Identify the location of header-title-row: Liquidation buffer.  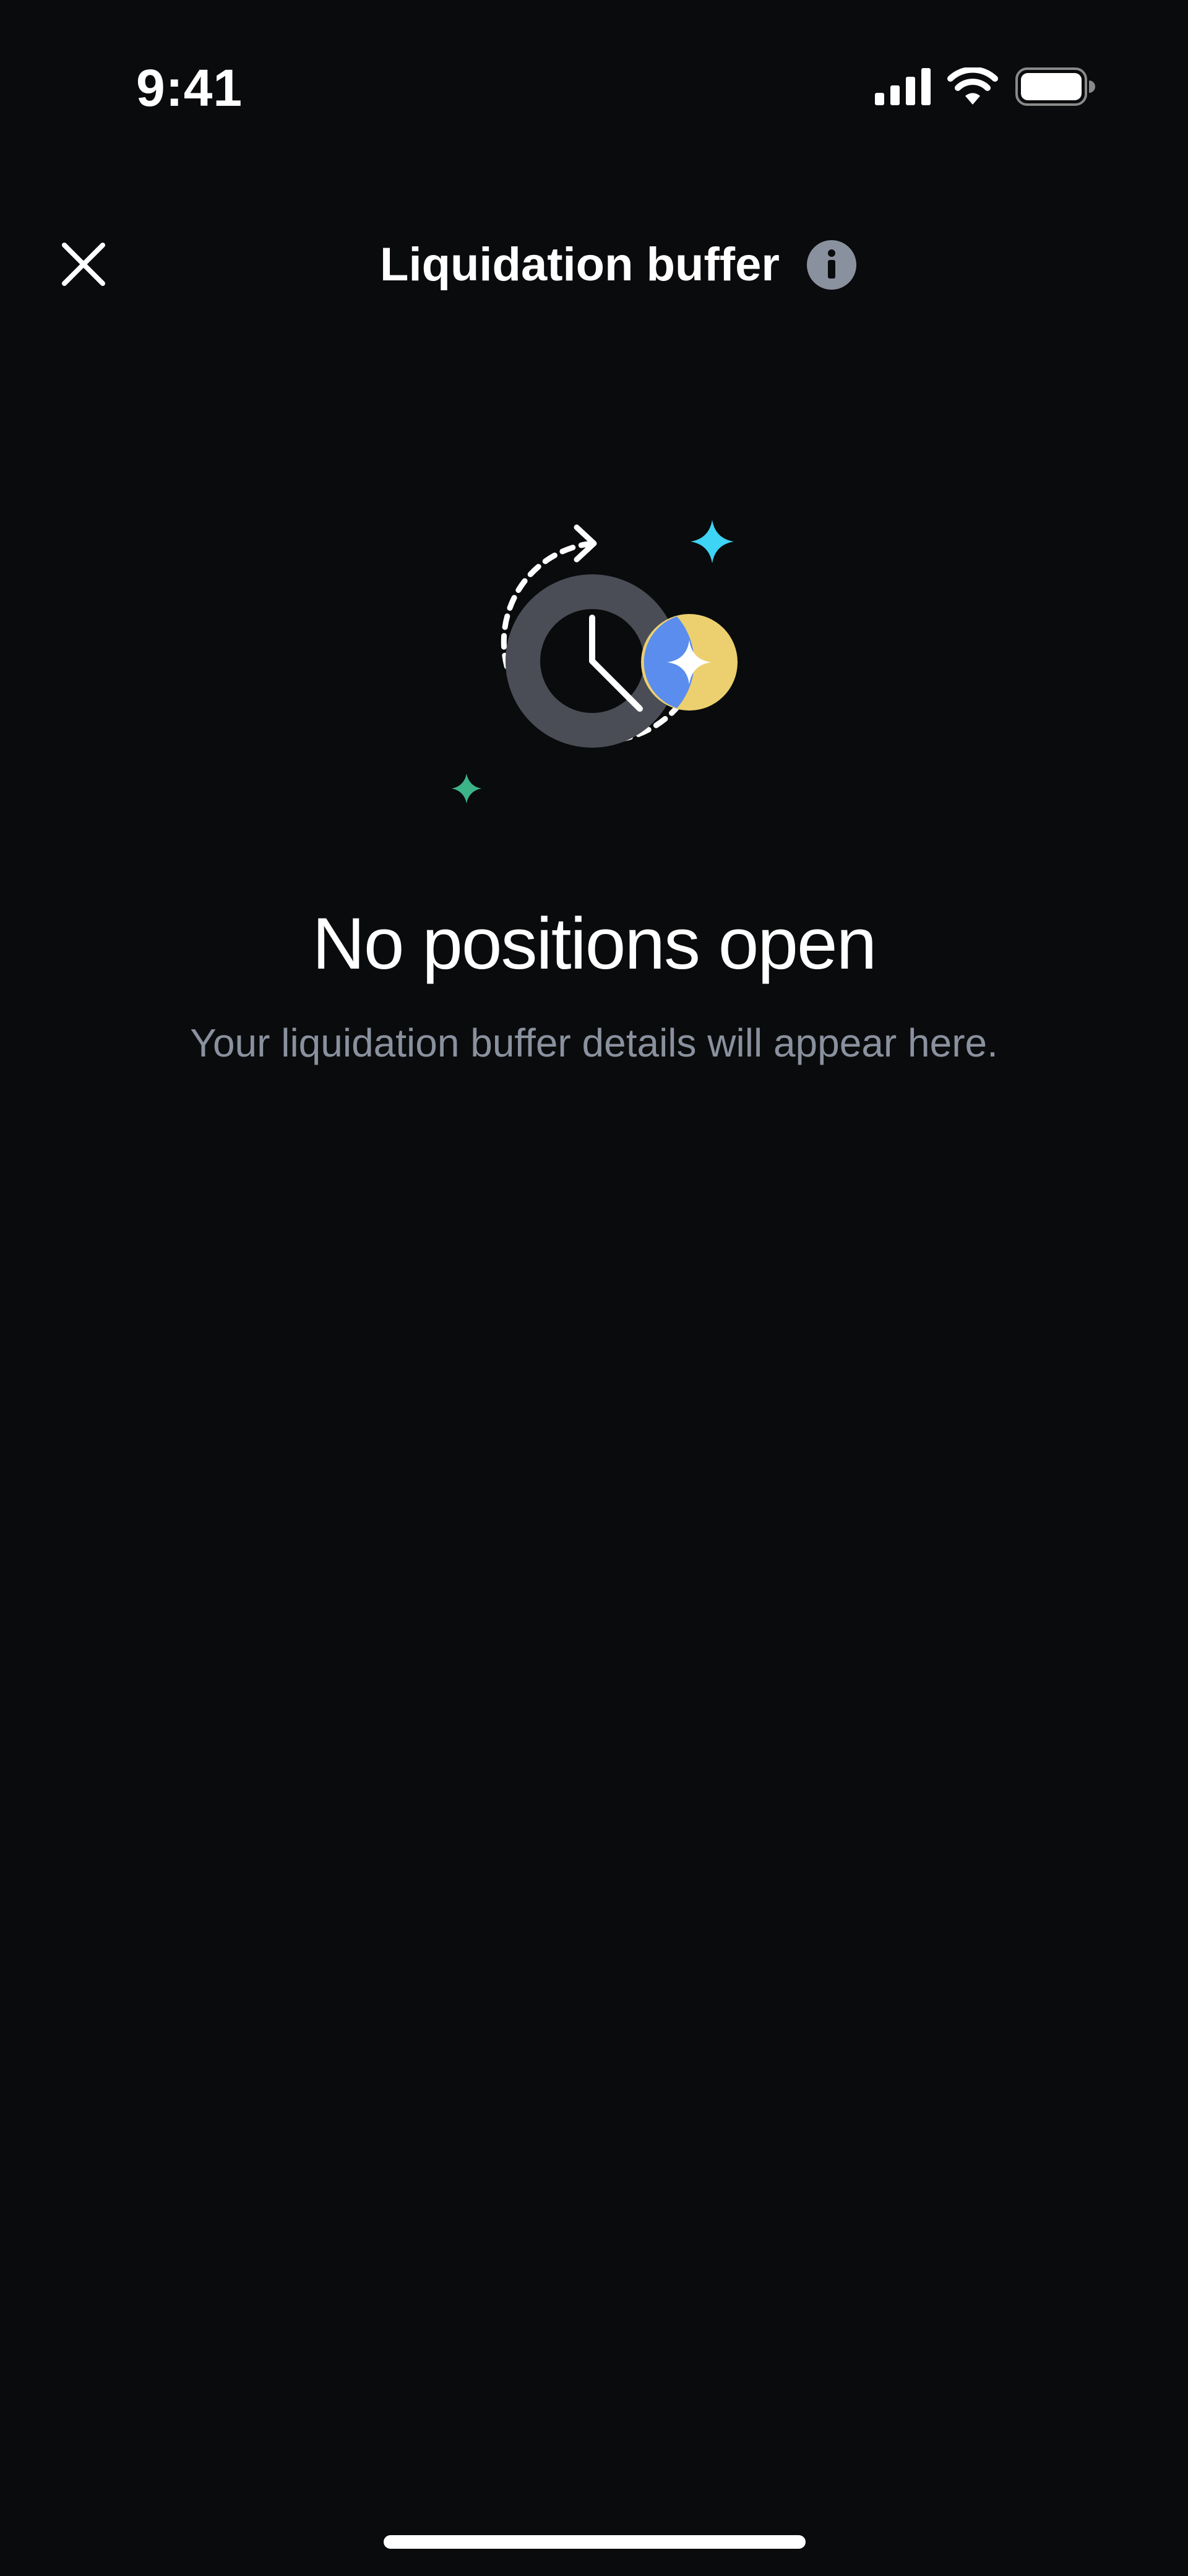
(594, 265).